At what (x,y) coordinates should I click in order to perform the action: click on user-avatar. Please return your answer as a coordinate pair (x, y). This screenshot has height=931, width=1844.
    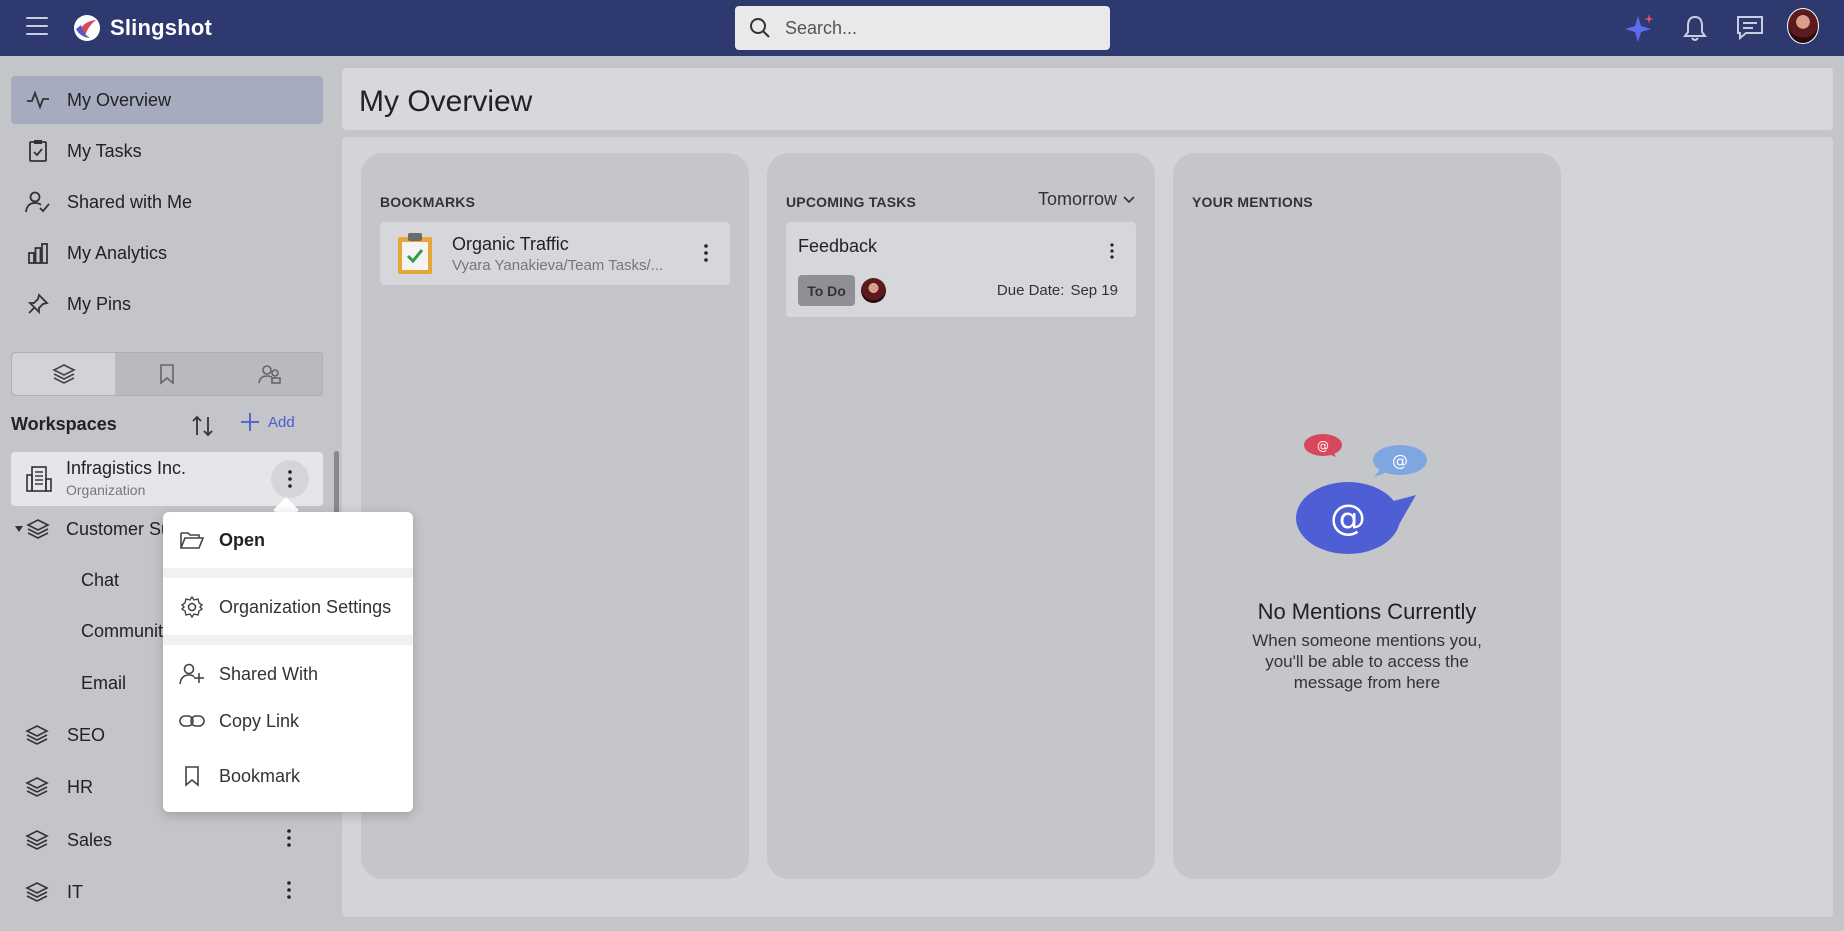
    Looking at the image, I should click on (1803, 26).